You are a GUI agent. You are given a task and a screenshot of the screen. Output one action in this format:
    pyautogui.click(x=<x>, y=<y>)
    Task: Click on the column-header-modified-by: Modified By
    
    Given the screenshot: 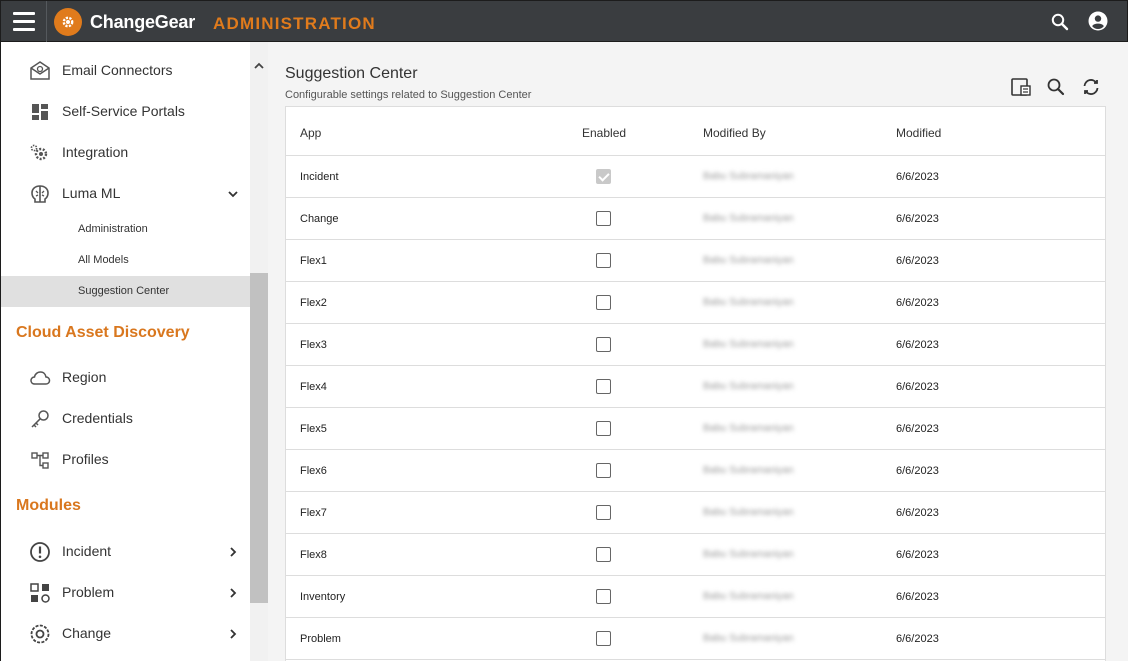 What is the action you would take?
    pyautogui.click(x=734, y=133)
    